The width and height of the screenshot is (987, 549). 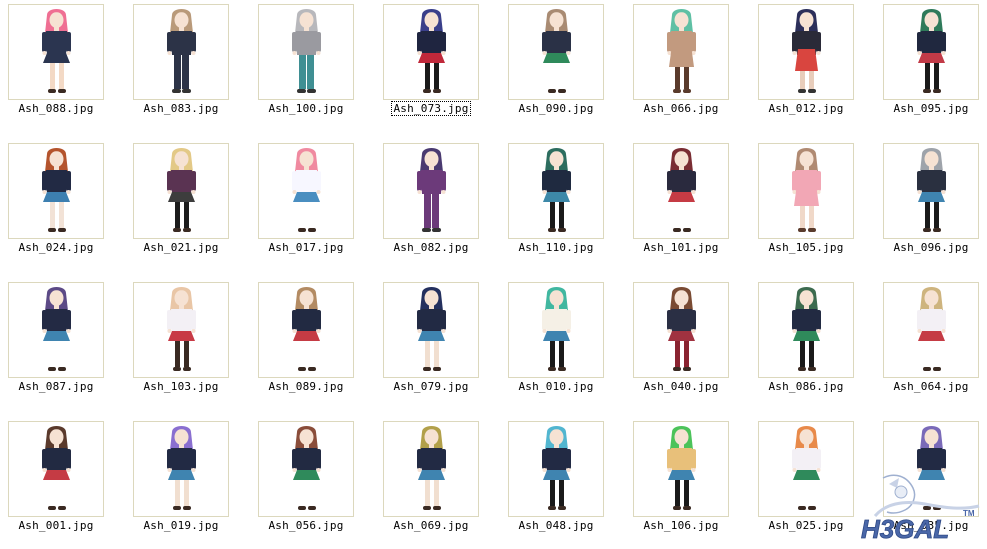 I want to click on file-name-text: Ash_021.jpg, so click(x=181, y=247).